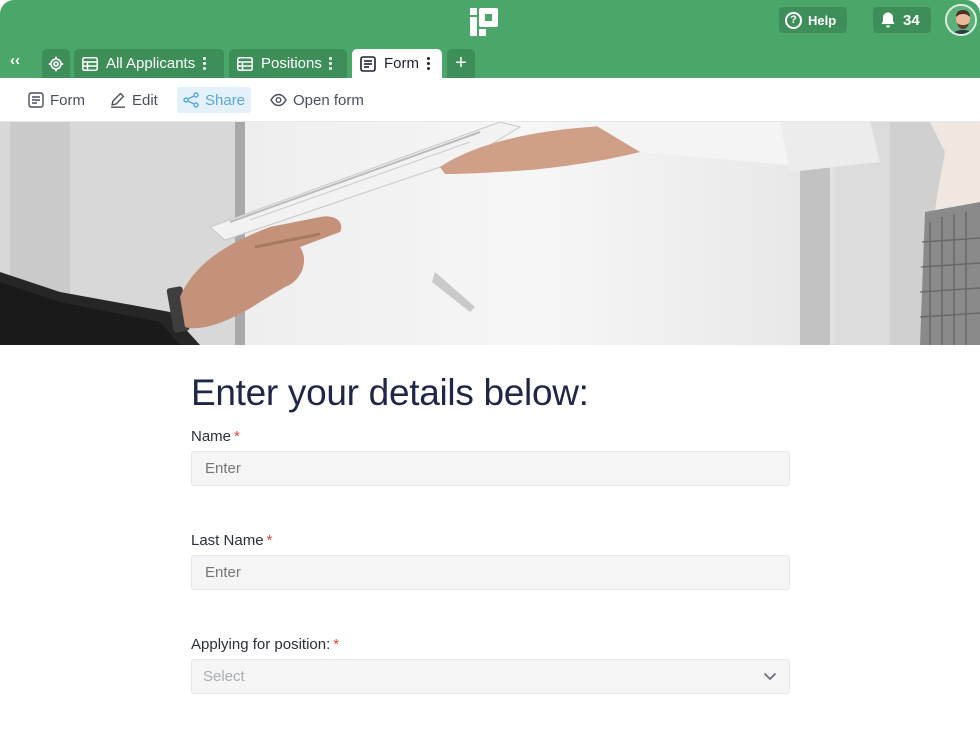 The height and width of the screenshot is (741, 980). What do you see at coordinates (67, 100) in the screenshot?
I see `form-label: Form` at bounding box center [67, 100].